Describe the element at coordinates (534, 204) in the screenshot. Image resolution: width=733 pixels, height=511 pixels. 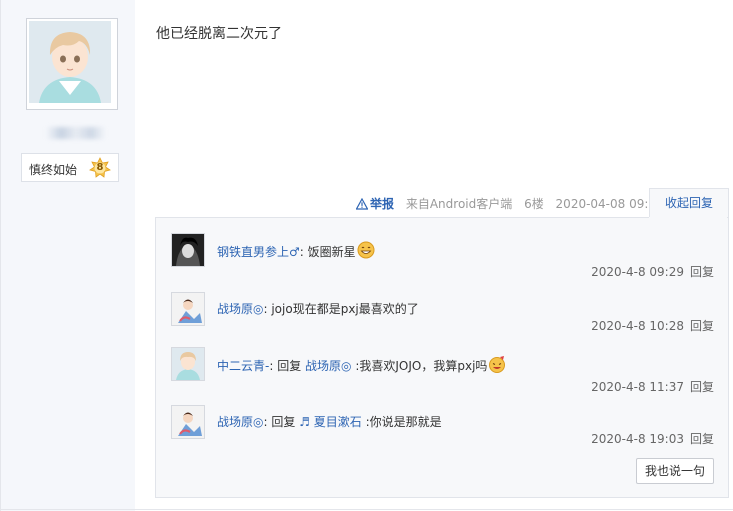
I see `post-floor: 6楼` at that location.